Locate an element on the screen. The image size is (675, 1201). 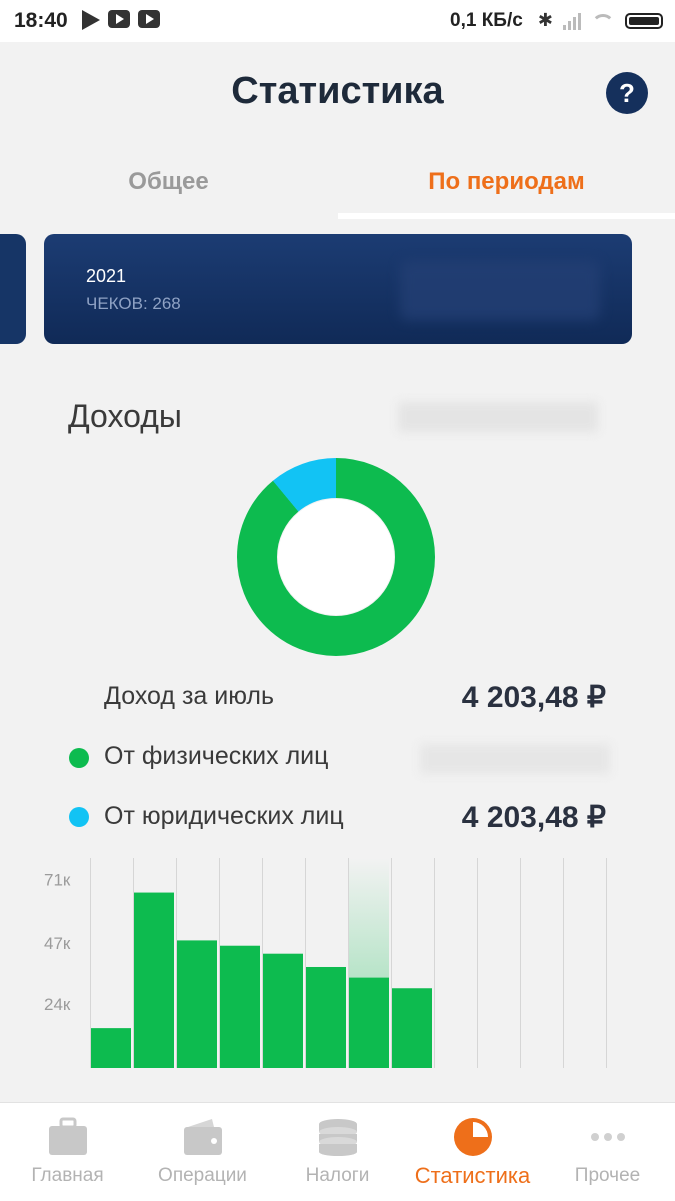
nav-item-more: Прочее is located at coordinates (607, 1152).